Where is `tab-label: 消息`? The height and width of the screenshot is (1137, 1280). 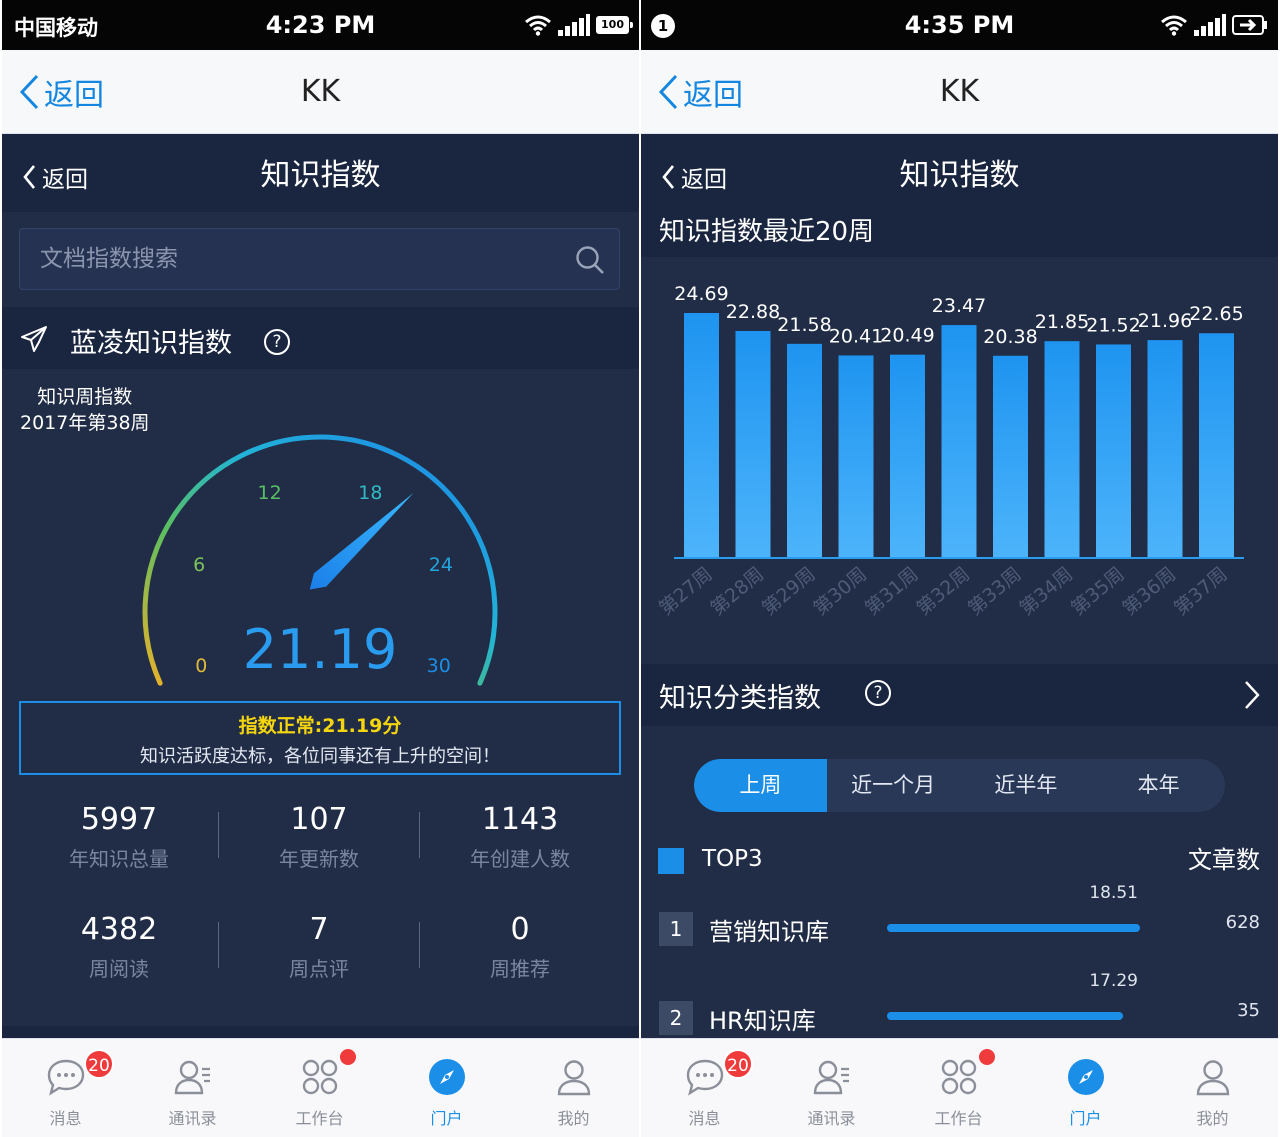 tab-label: 消息 is located at coordinates (65, 1118).